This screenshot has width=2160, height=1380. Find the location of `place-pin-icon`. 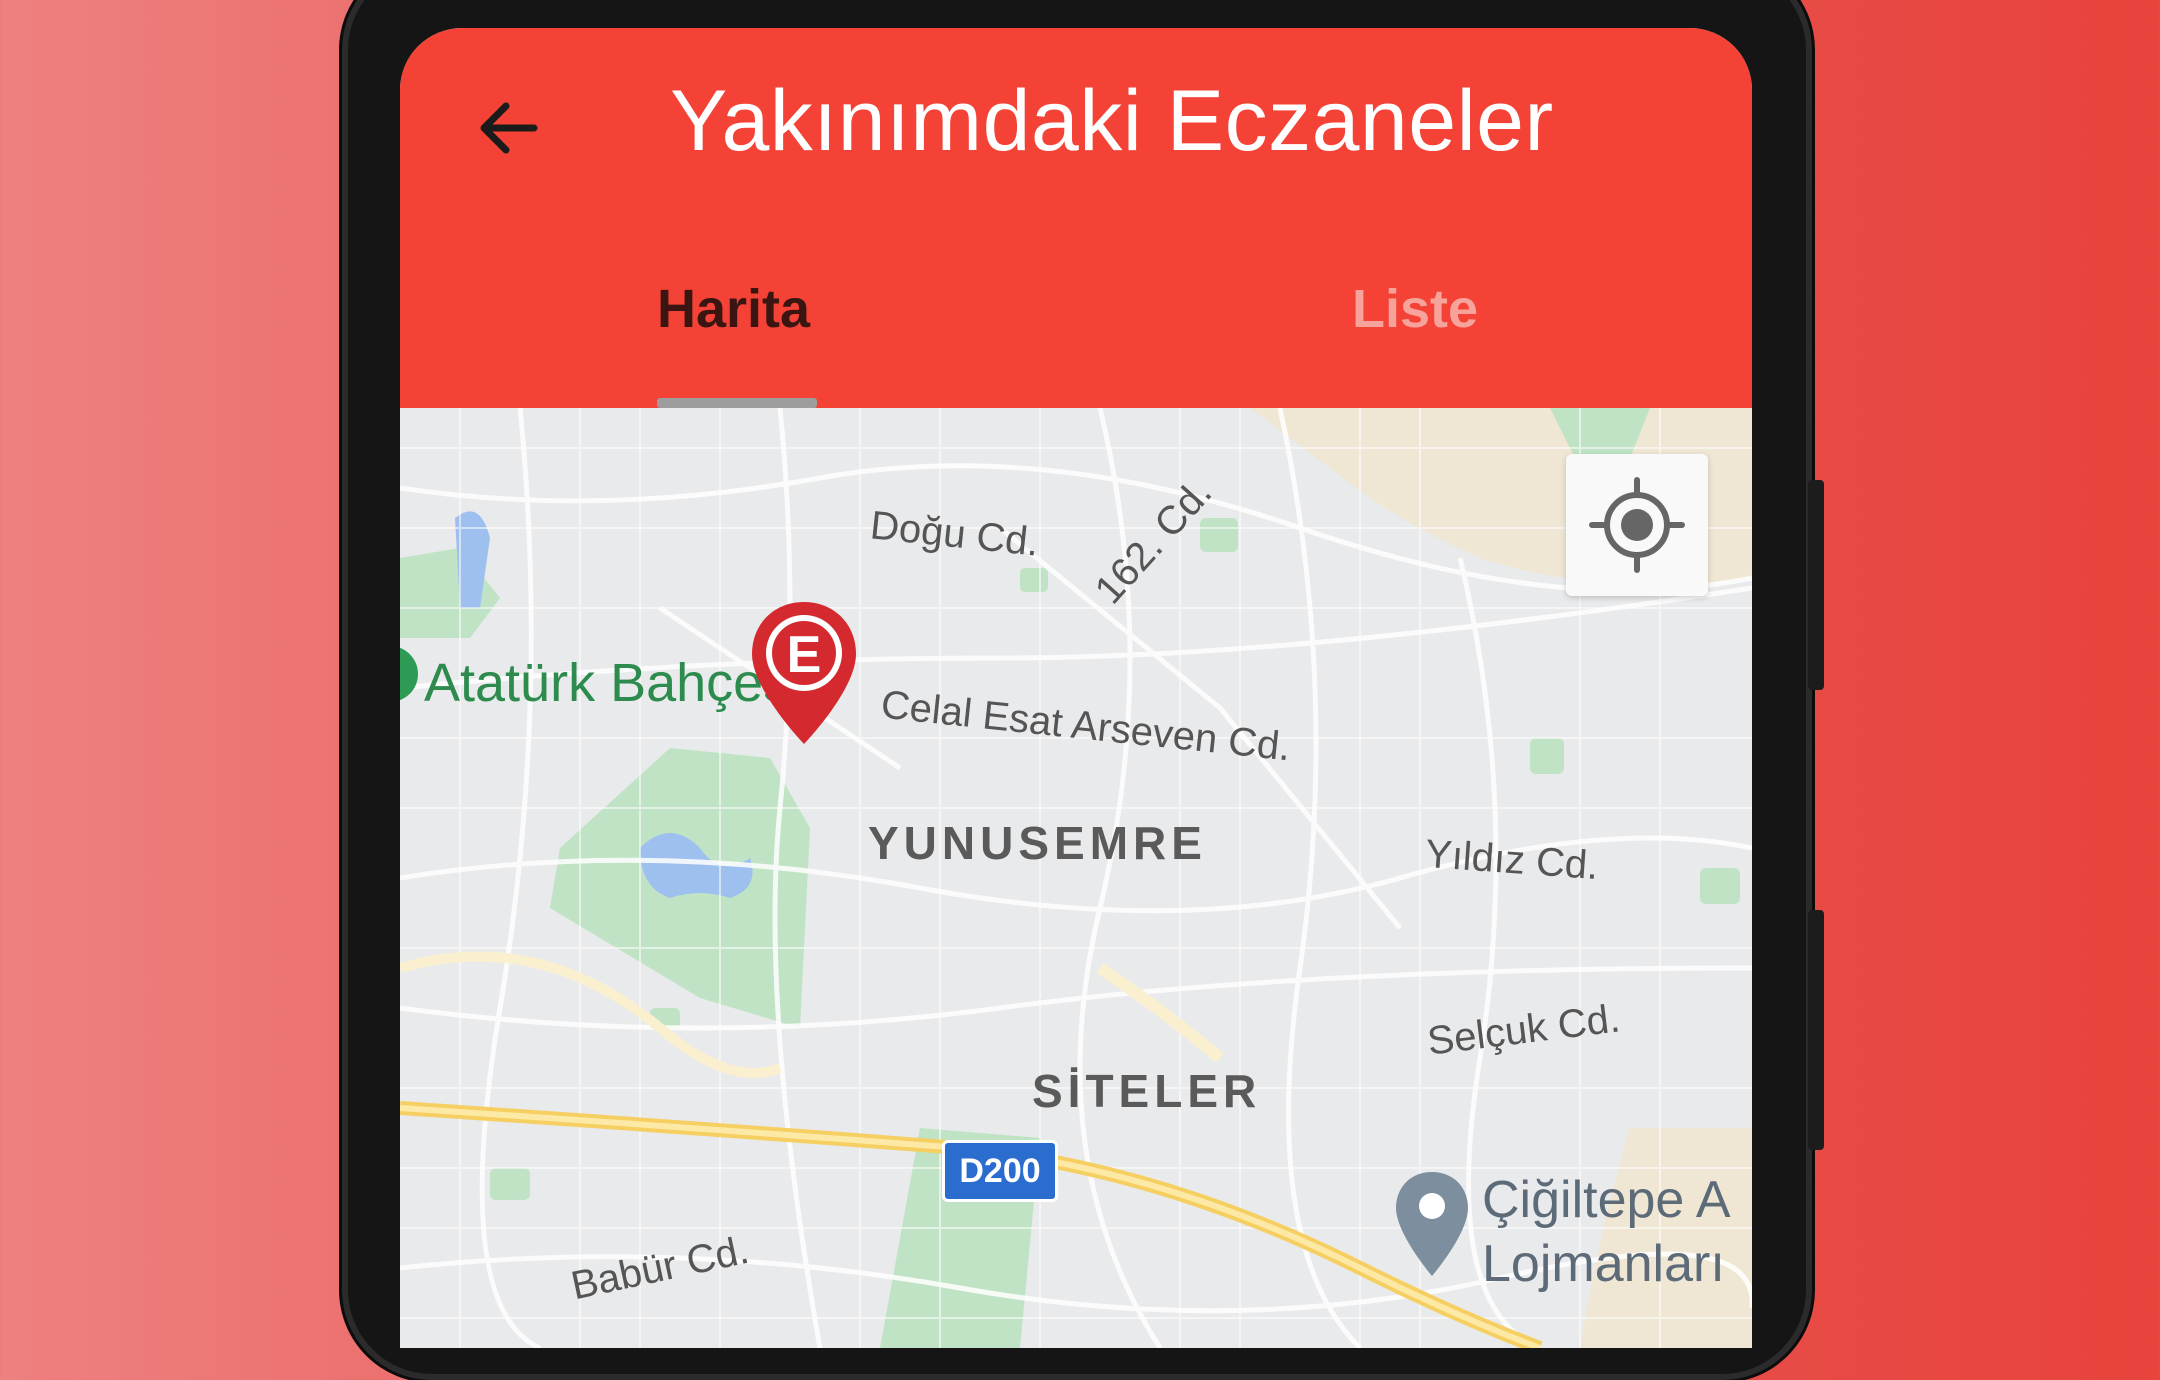

place-pin-icon is located at coordinates (1432, 1224).